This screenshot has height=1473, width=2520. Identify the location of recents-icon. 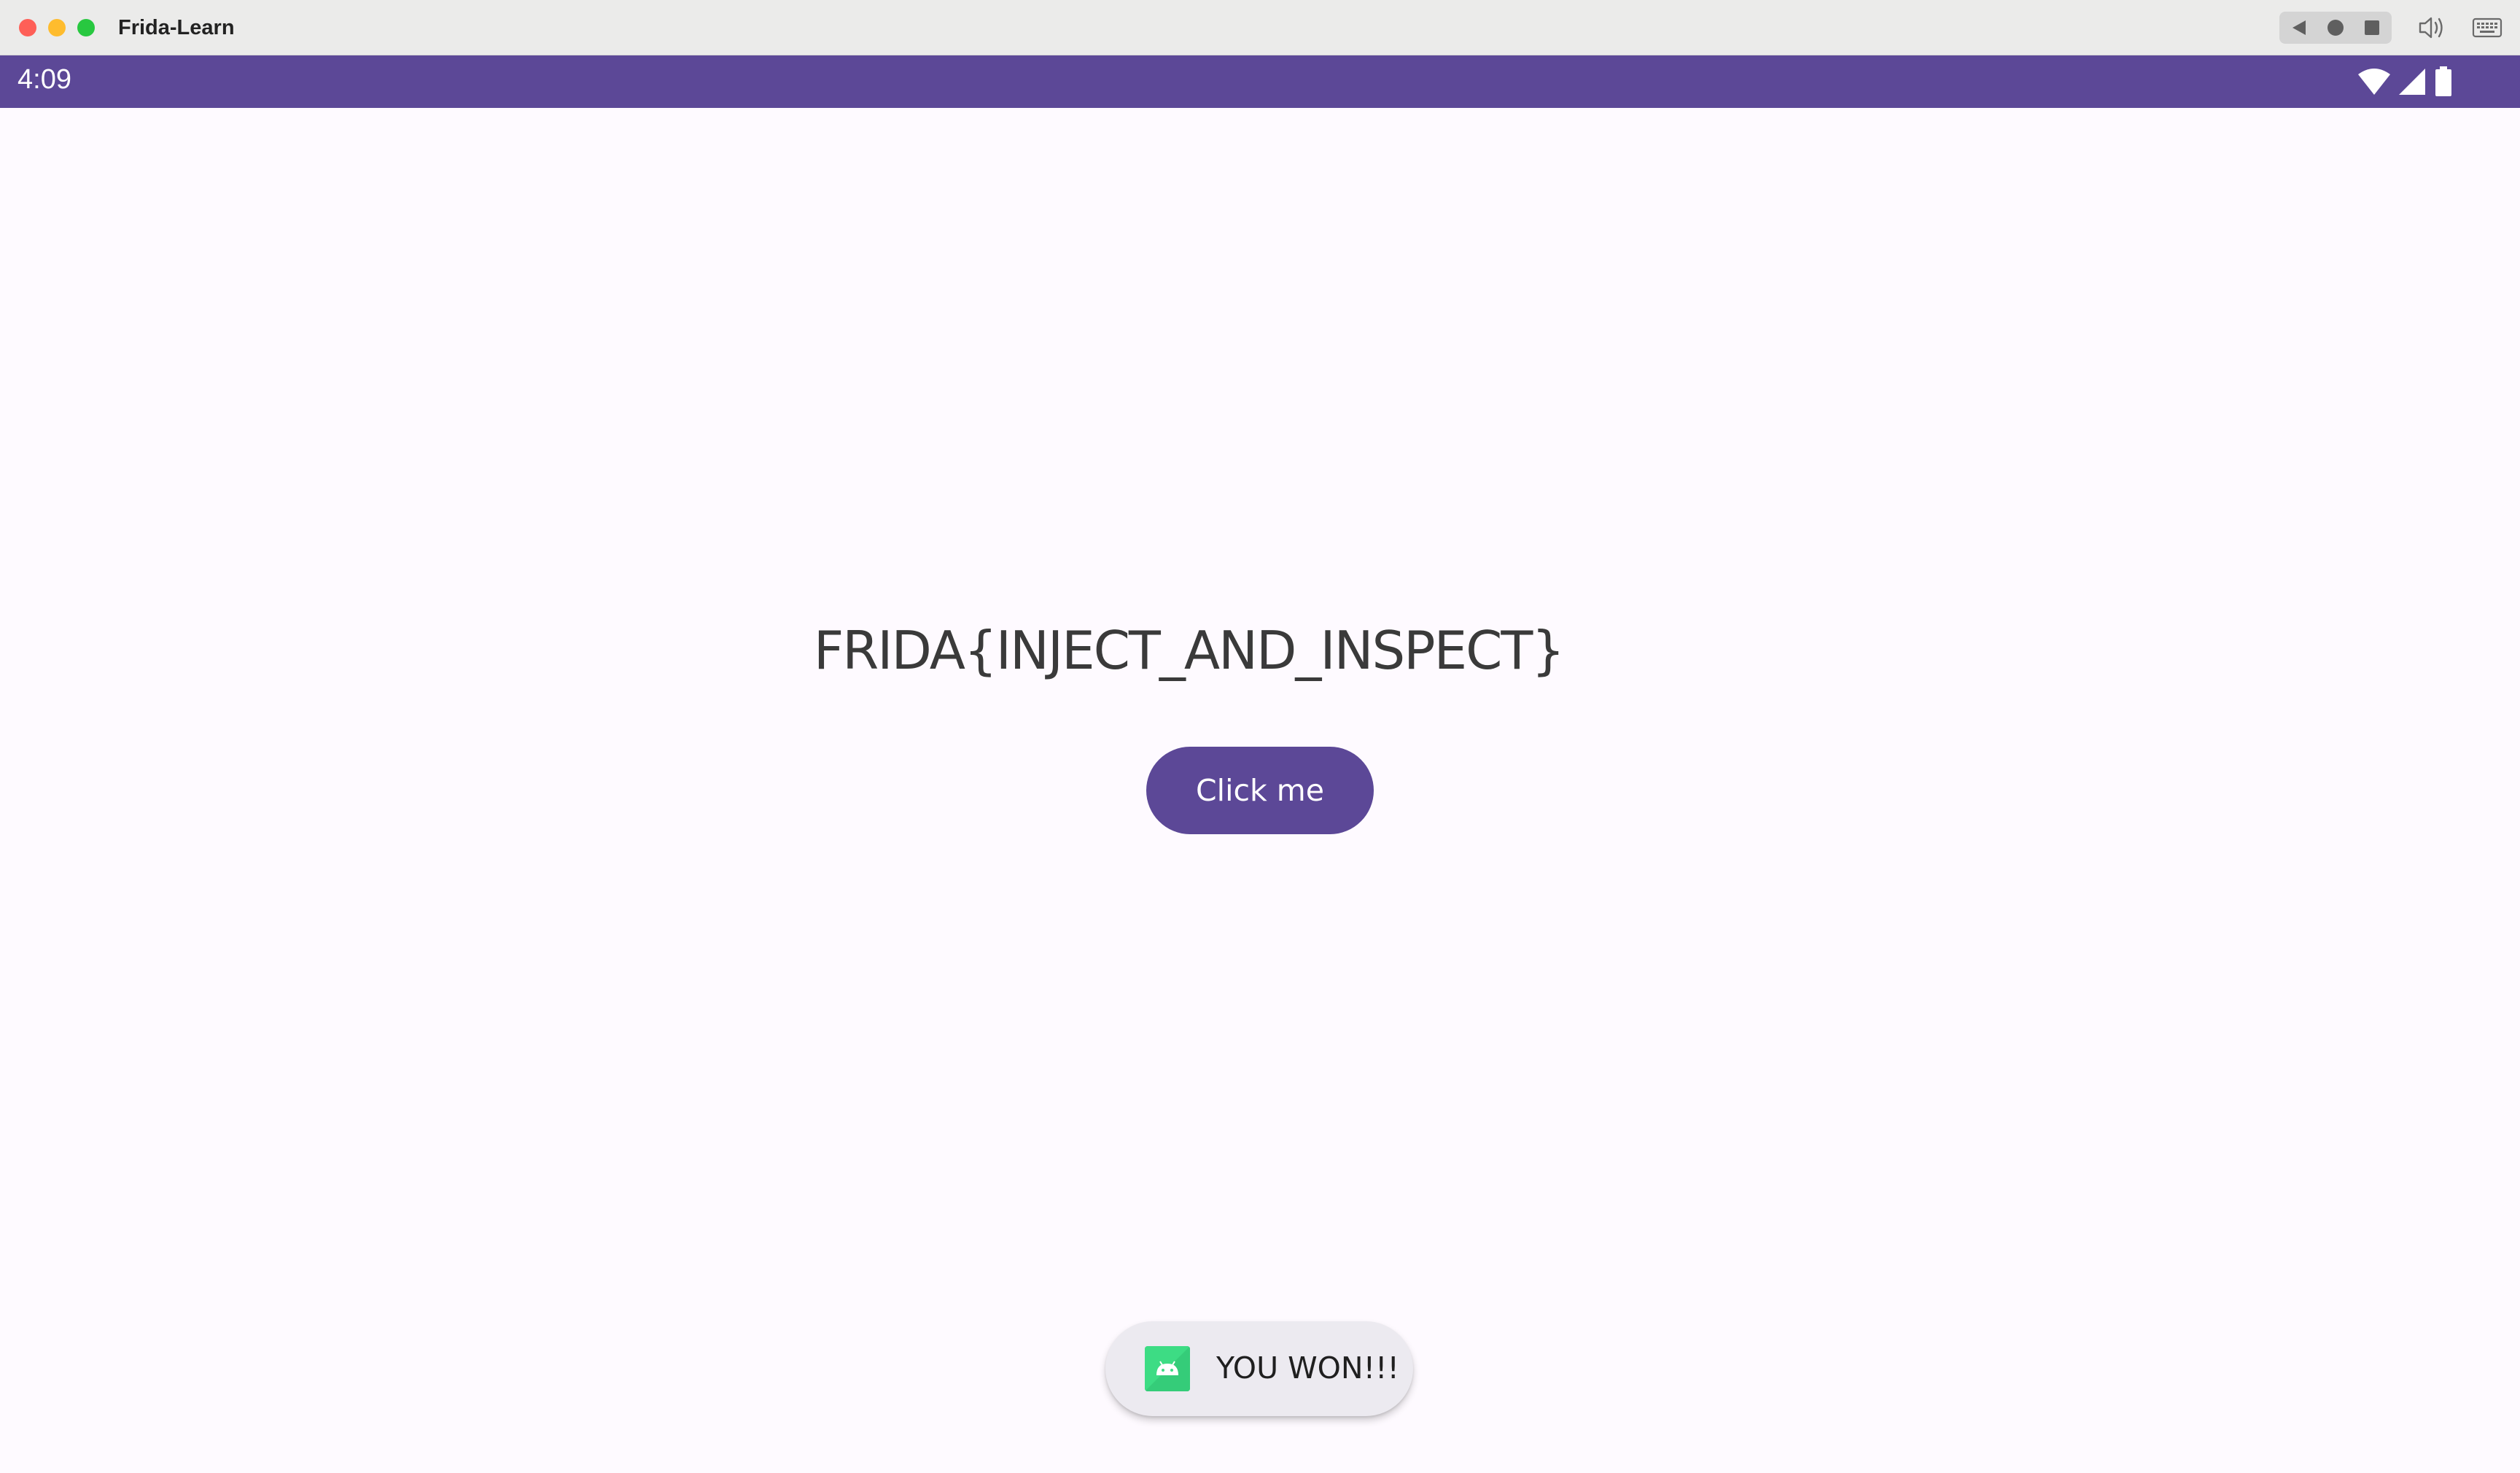
(2372, 27).